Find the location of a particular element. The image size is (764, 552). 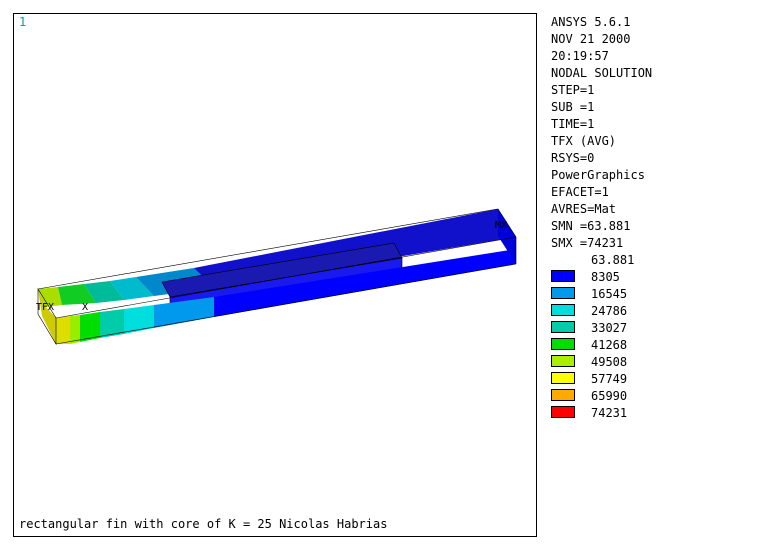

legend-label: 74231 is located at coordinates (609, 413).